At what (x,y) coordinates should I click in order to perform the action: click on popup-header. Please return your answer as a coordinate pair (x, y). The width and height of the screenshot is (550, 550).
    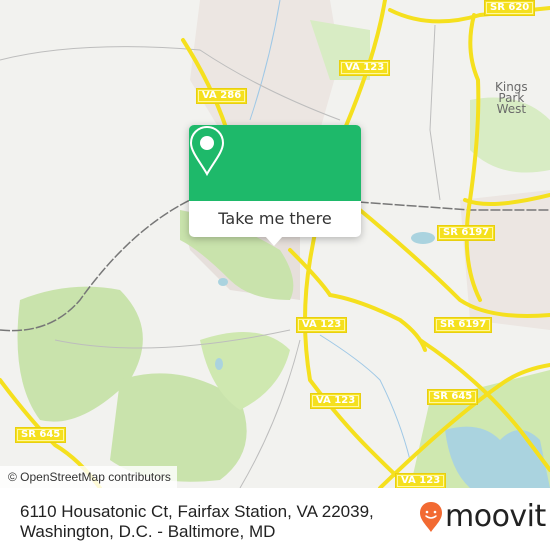
    Looking at the image, I should click on (275, 163).